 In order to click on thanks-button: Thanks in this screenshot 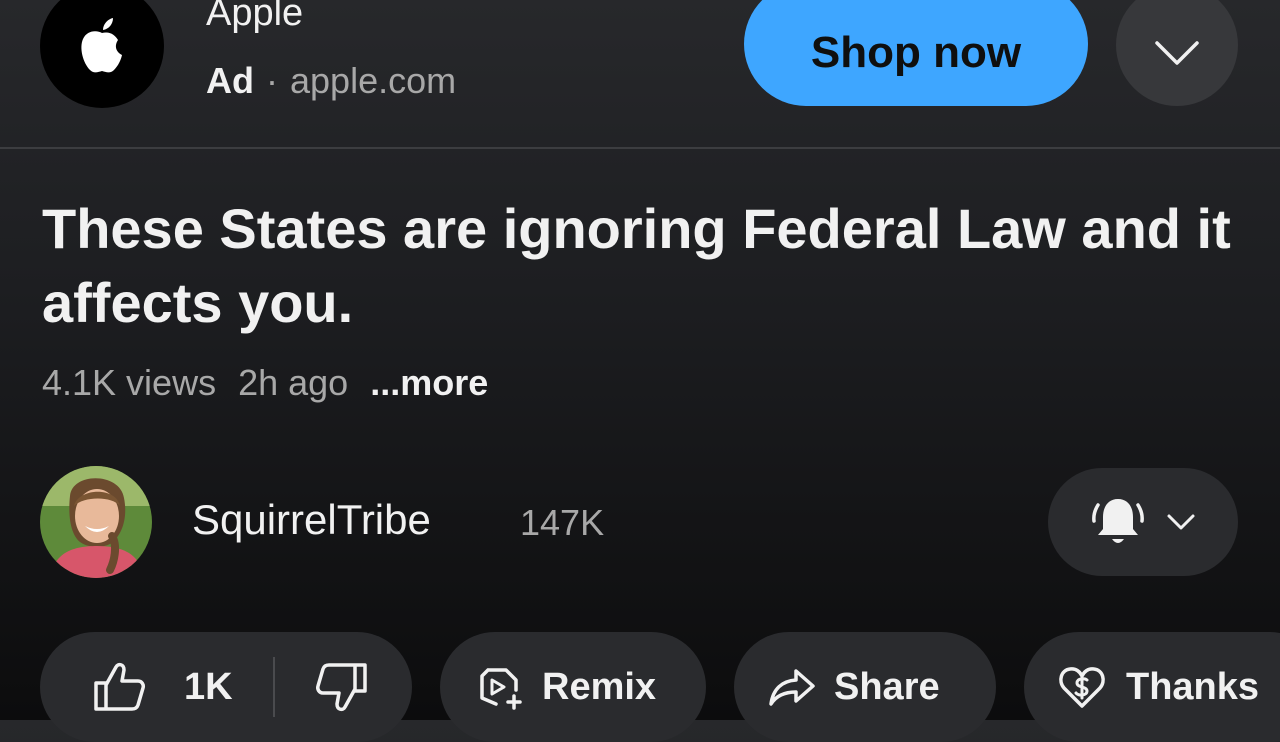, I will do `click(1152, 687)`.